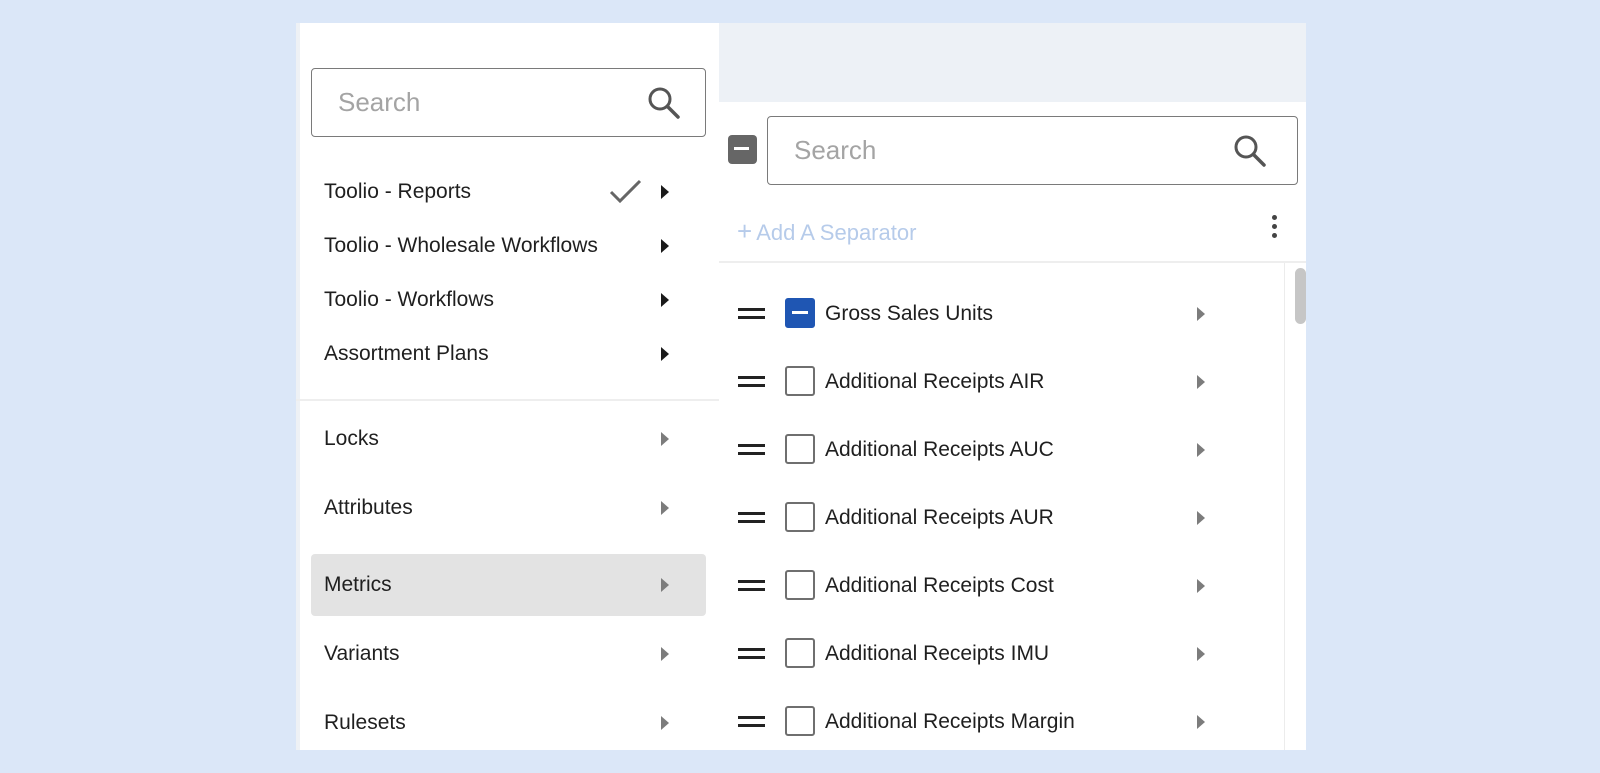 This screenshot has width=1600, height=773. I want to click on menu-item-label: Toolio - Wholesale Workflows, so click(461, 245).